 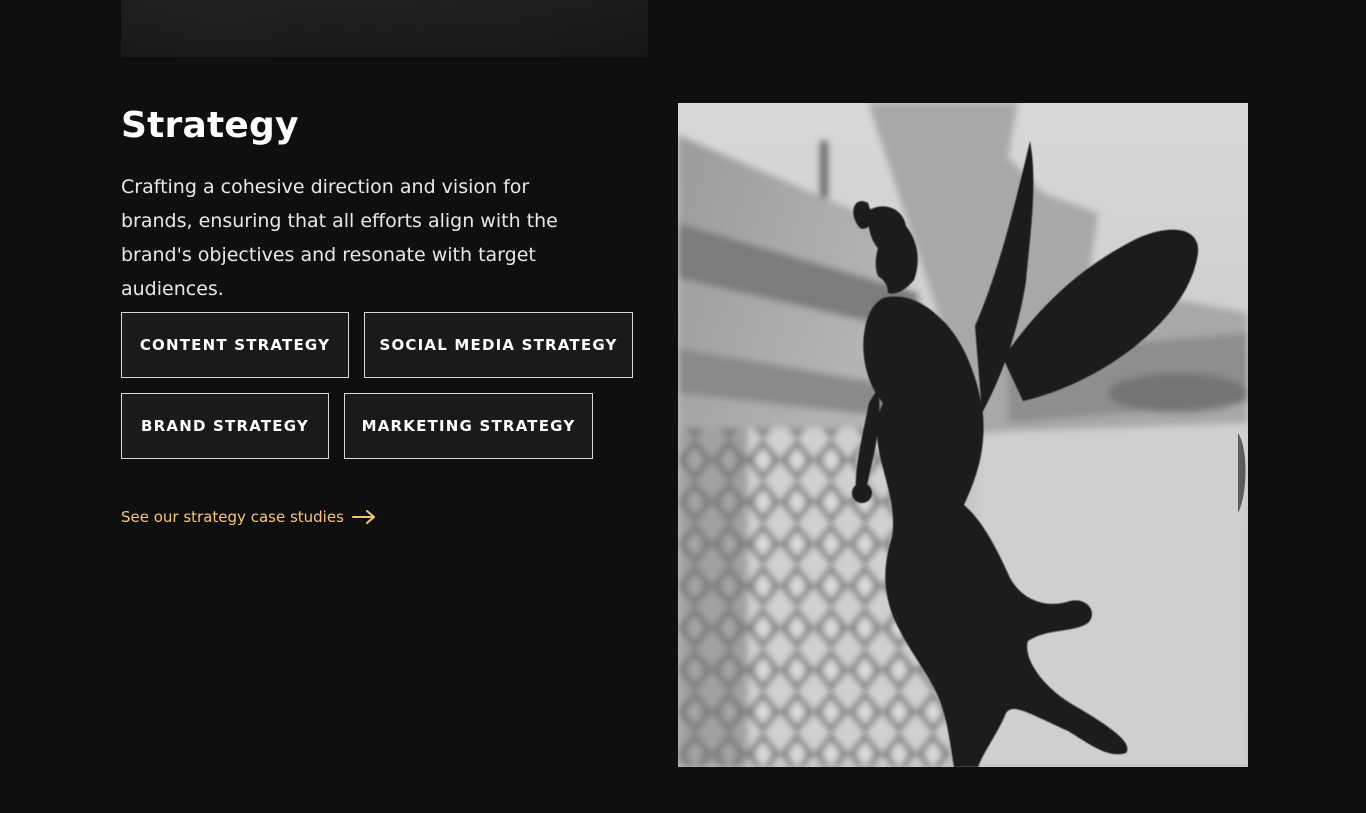 What do you see at coordinates (232, 517) in the screenshot?
I see `case-studies-link-label: See our strategy case studies` at bounding box center [232, 517].